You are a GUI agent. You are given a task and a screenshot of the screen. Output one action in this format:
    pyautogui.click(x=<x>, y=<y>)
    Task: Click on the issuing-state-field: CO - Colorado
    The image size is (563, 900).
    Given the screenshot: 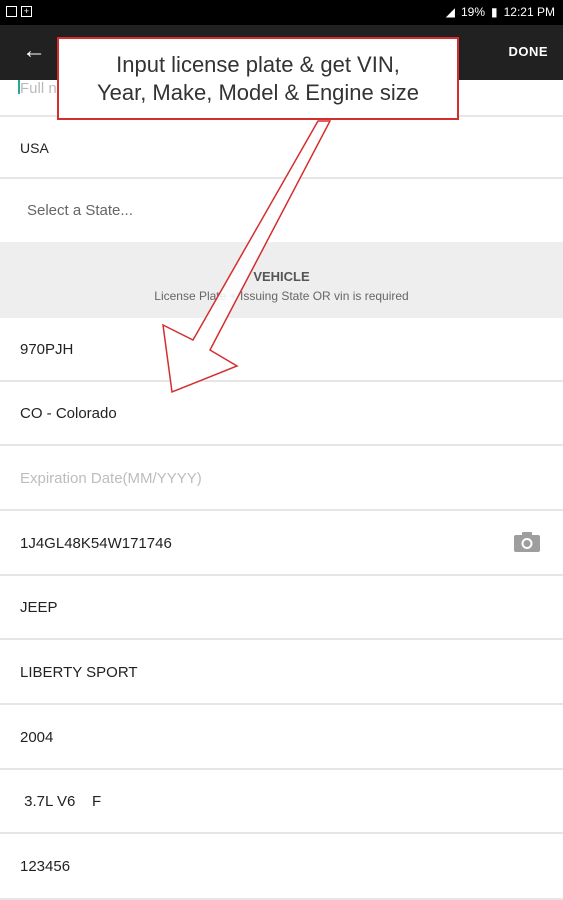 What is the action you would take?
    pyautogui.click(x=281, y=414)
    